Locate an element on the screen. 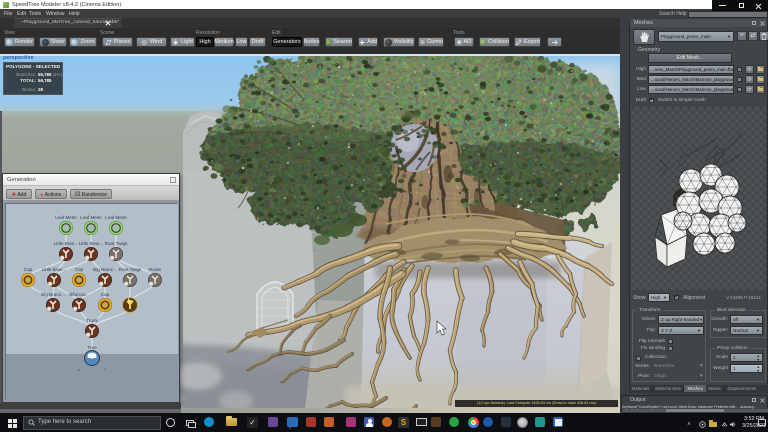 The image size is (768, 432). svg-text: Trunk is located at coordinates (92, 320).